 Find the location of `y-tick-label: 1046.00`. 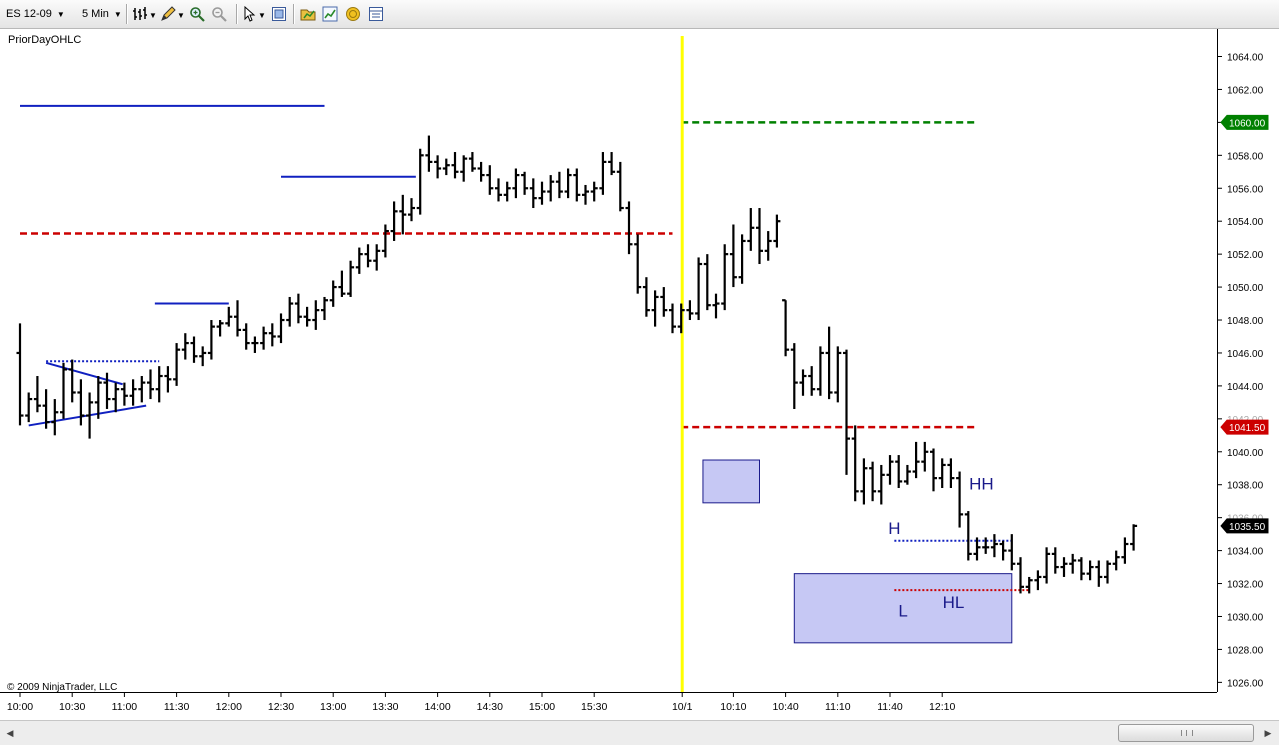

y-tick-label: 1046.00 is located at coordinates (1245, 354).